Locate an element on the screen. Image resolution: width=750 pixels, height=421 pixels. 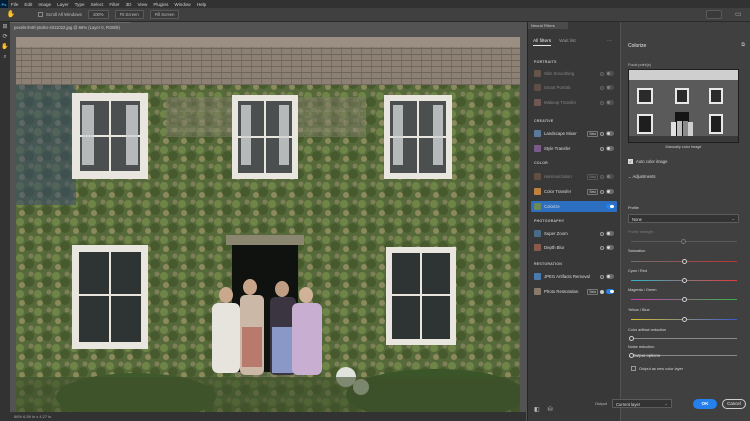
filter-row-makeup-transfer: Makeup Transfer is located at coordinates (574, 102).